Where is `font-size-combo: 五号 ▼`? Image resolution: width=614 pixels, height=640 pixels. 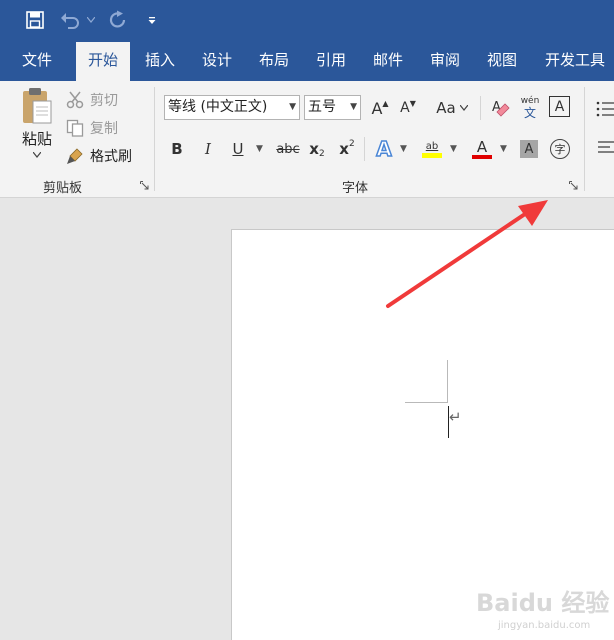 font-size-combo: 五号 ▼ is located at coordinates (332, 107).